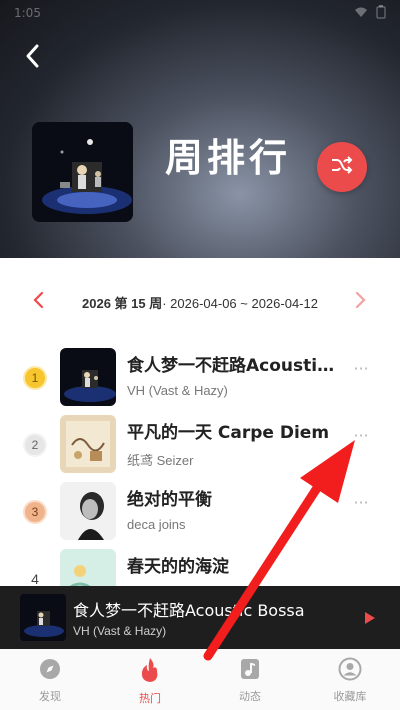  Describe the element at coordinates (250, 671) in the screenshot. I see `music-note-icon` at that location.